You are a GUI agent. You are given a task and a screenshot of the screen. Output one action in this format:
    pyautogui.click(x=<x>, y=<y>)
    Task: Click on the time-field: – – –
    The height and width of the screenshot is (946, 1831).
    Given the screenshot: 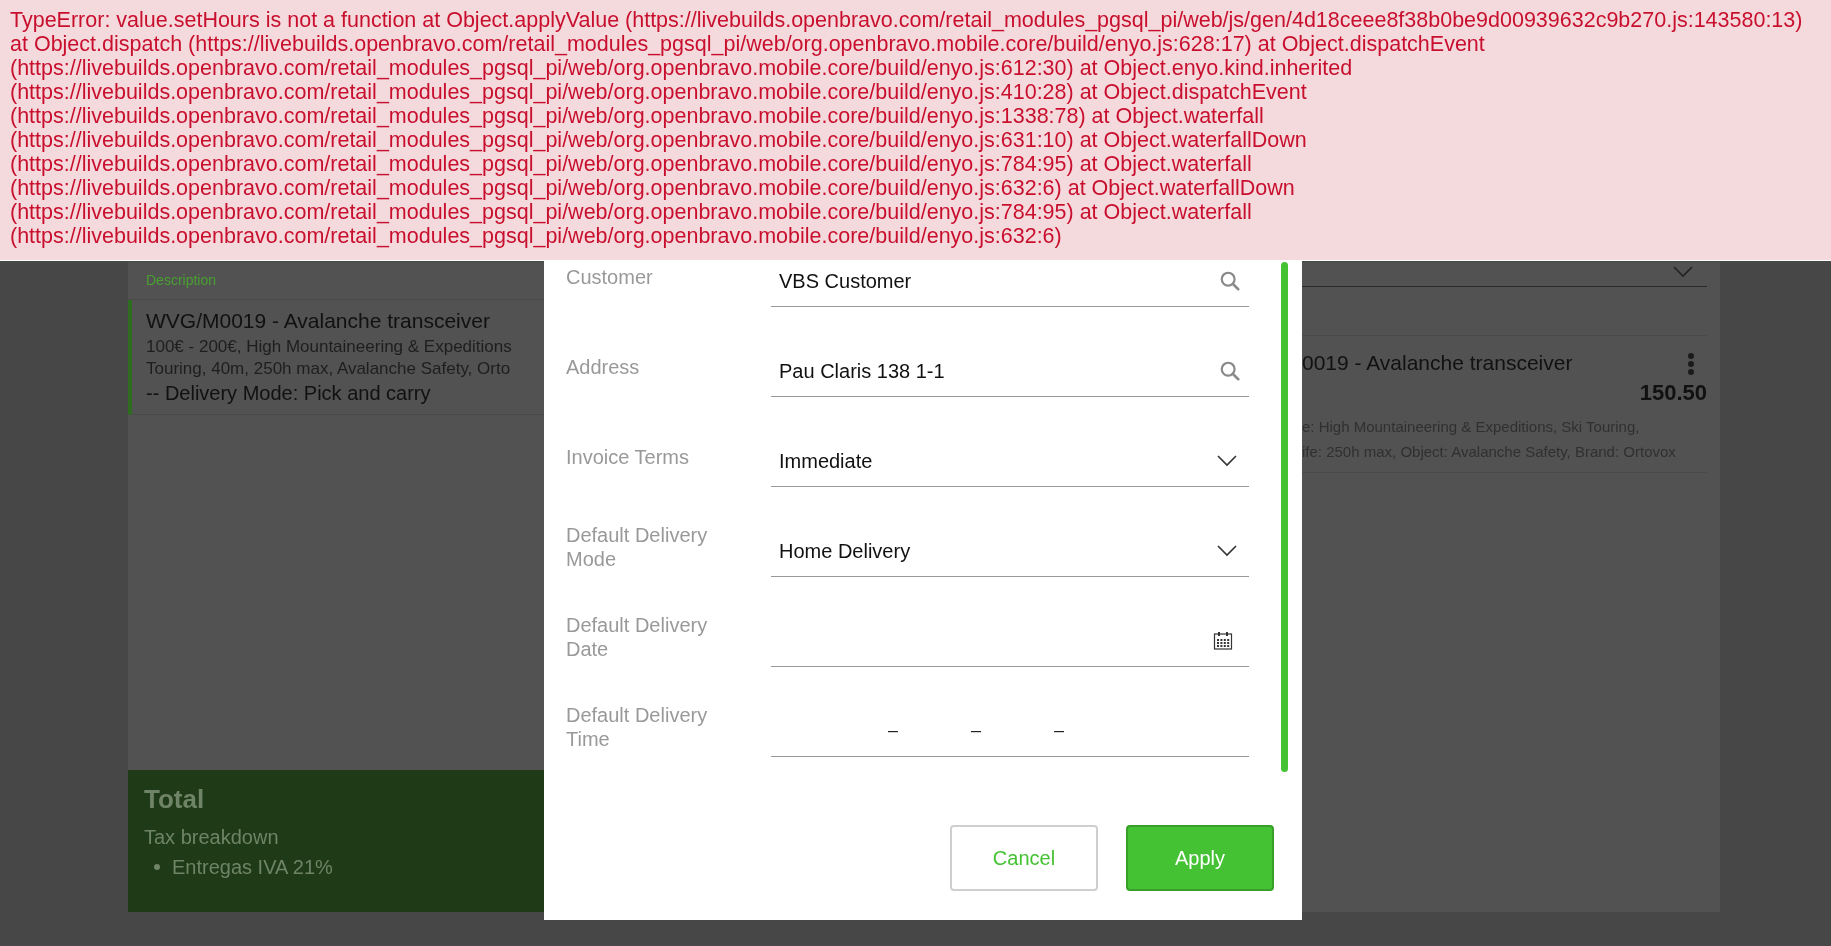 What is the action you would take?
    pyautogui.click(x=1010, y=731)
    